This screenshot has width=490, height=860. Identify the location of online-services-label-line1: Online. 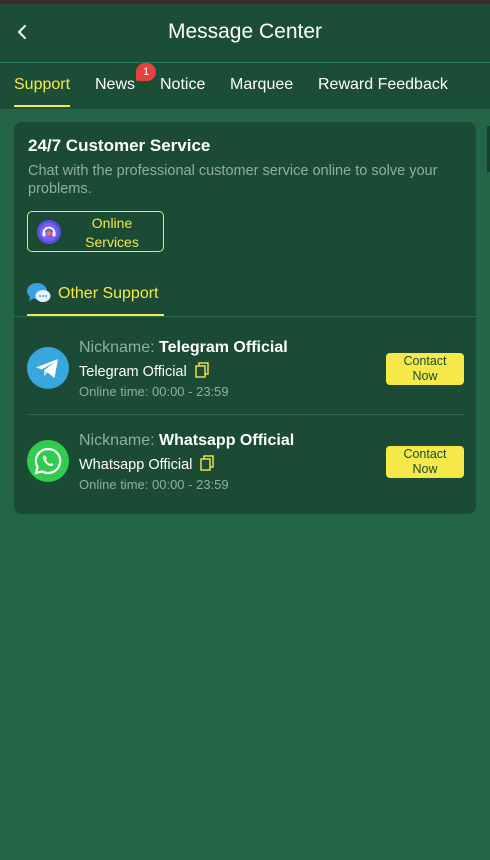
(112, 223).